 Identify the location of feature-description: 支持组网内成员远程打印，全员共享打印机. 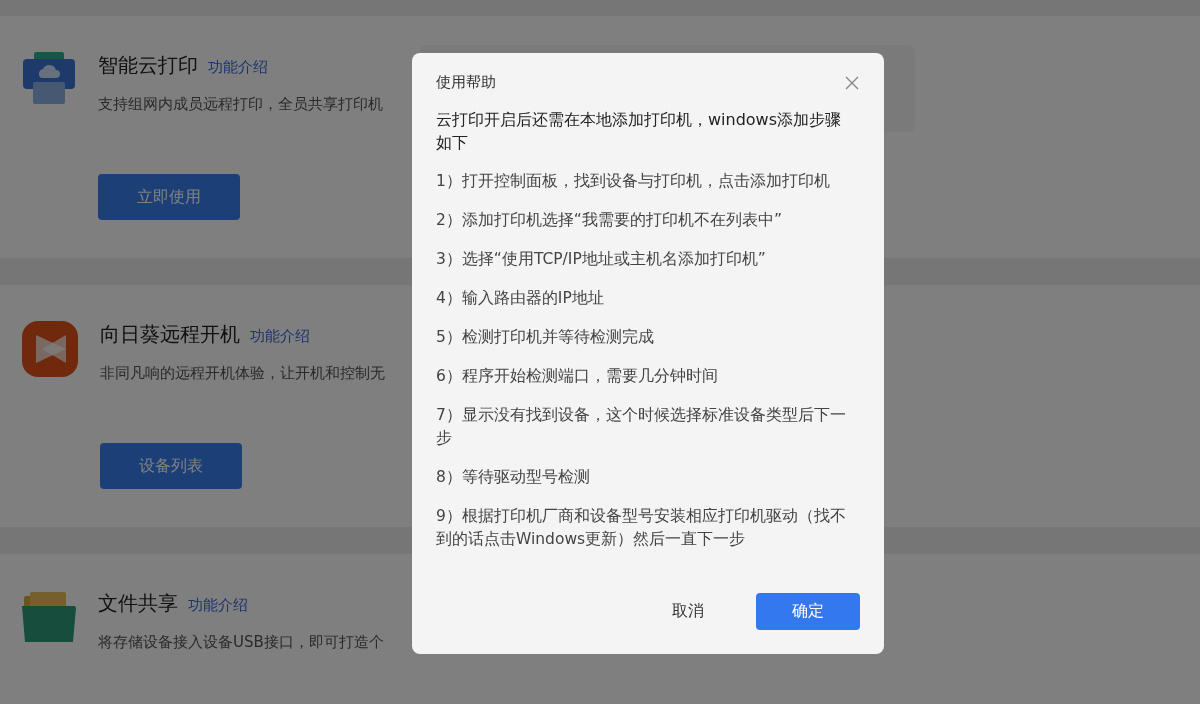
(240, 104).